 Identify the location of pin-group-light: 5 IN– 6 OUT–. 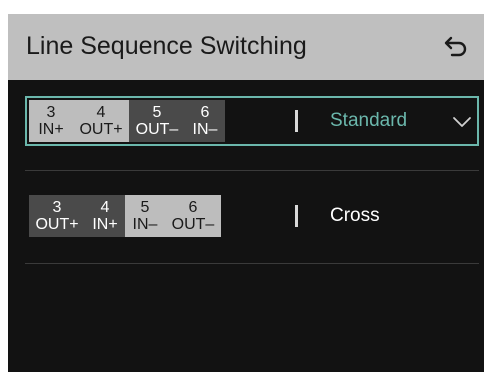
(173, 216).